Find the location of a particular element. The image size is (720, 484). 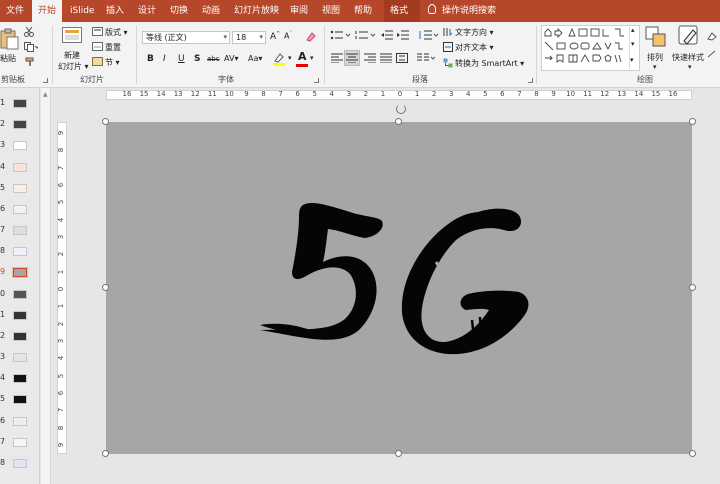

new-slide-icon is located at coordinates (72, 35).